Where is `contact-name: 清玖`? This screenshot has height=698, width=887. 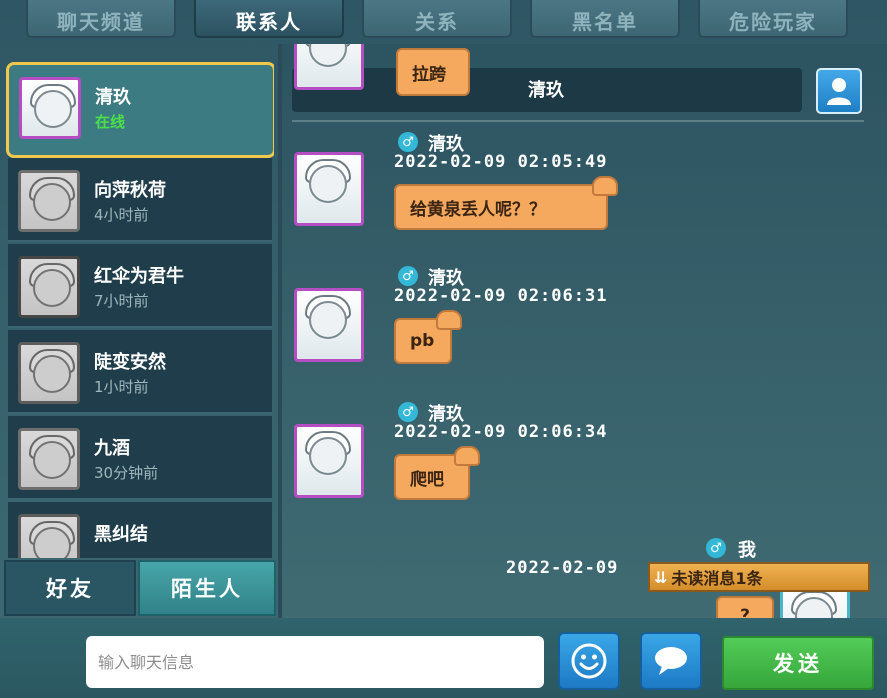
contact-name: 清玖 is located at coordinates (113, 97).